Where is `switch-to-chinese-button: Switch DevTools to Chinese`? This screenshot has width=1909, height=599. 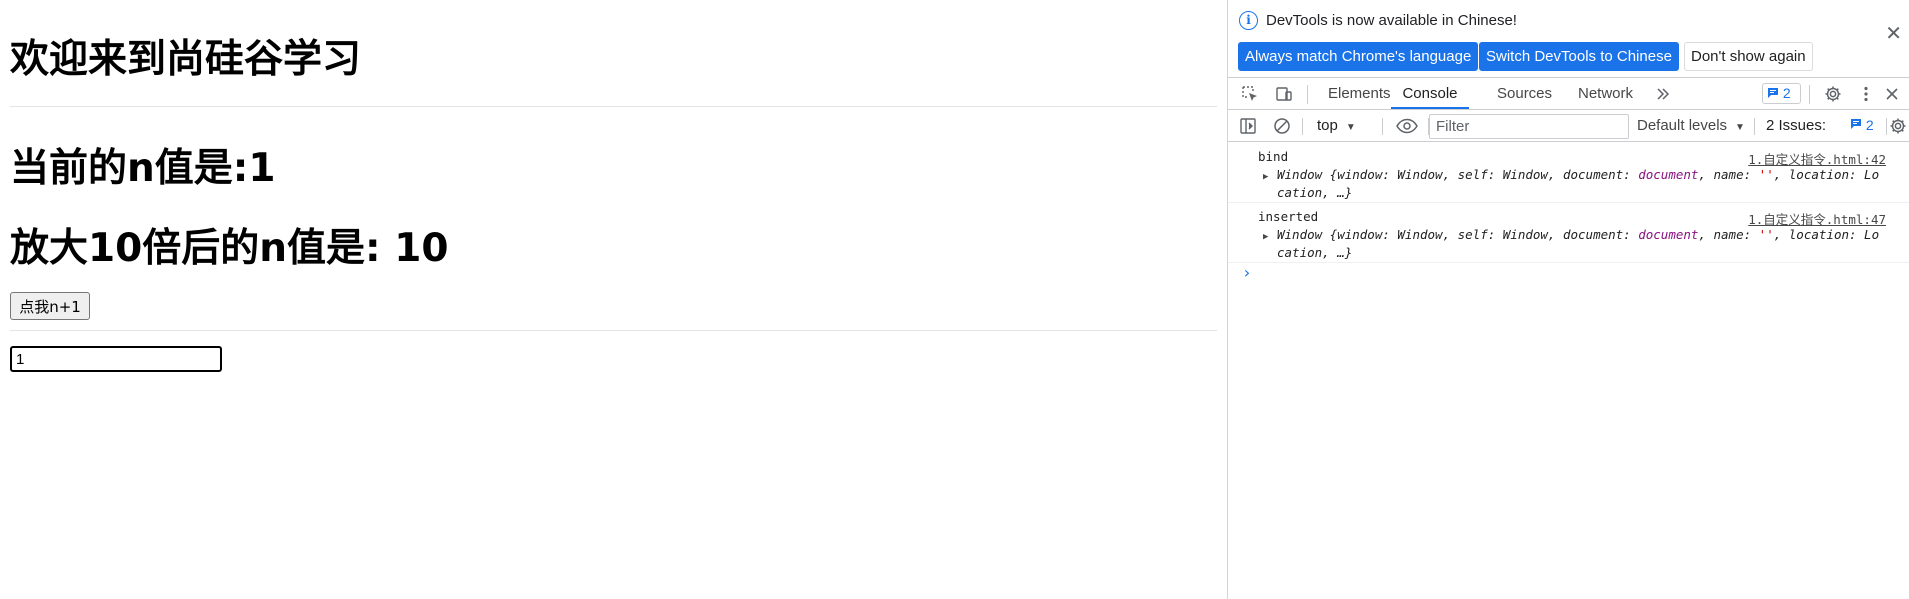 switch-to-chinese-button: Switch DevTools to Chinese is located at coordinates (1579, 56).